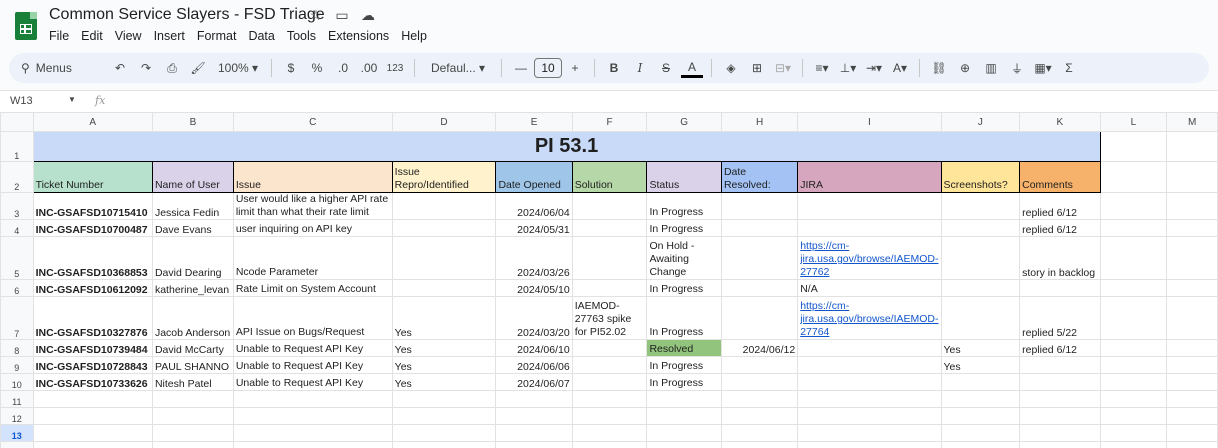 This screenshot has height=448, width=1218. I want to click on column-header-m: M, so click(1192, 122).